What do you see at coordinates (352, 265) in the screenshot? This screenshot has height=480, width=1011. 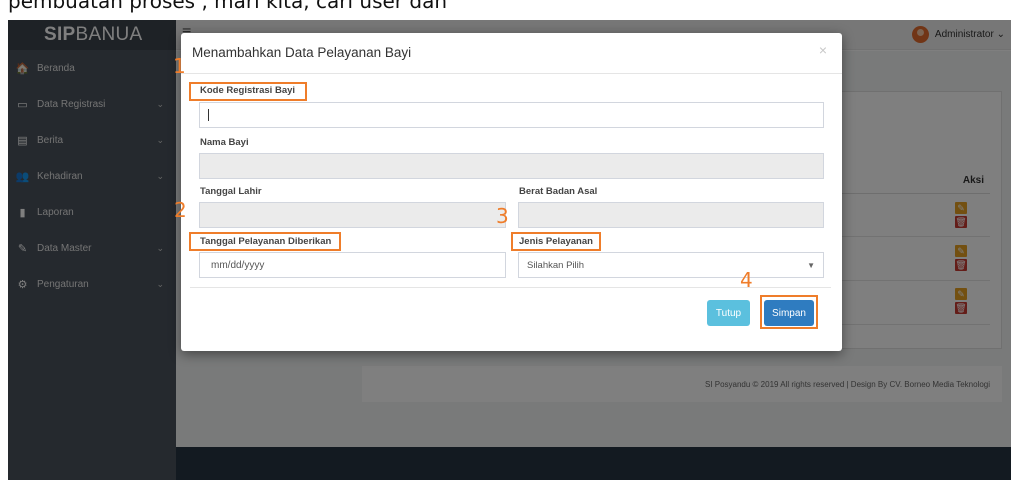 I see `tanggal-pelayanan-input: mm/dd/yyyy` at bounding box center [352, 265].